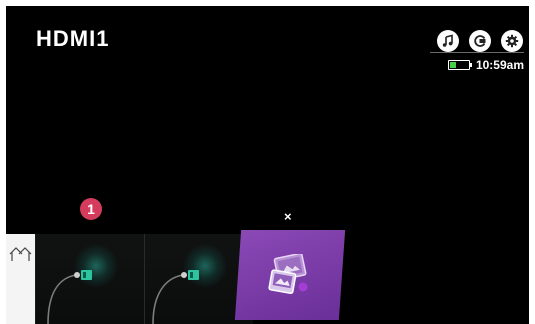 This screenshot has width=535, height=324. I want to click on top-icon-bar, so click(480, 41).